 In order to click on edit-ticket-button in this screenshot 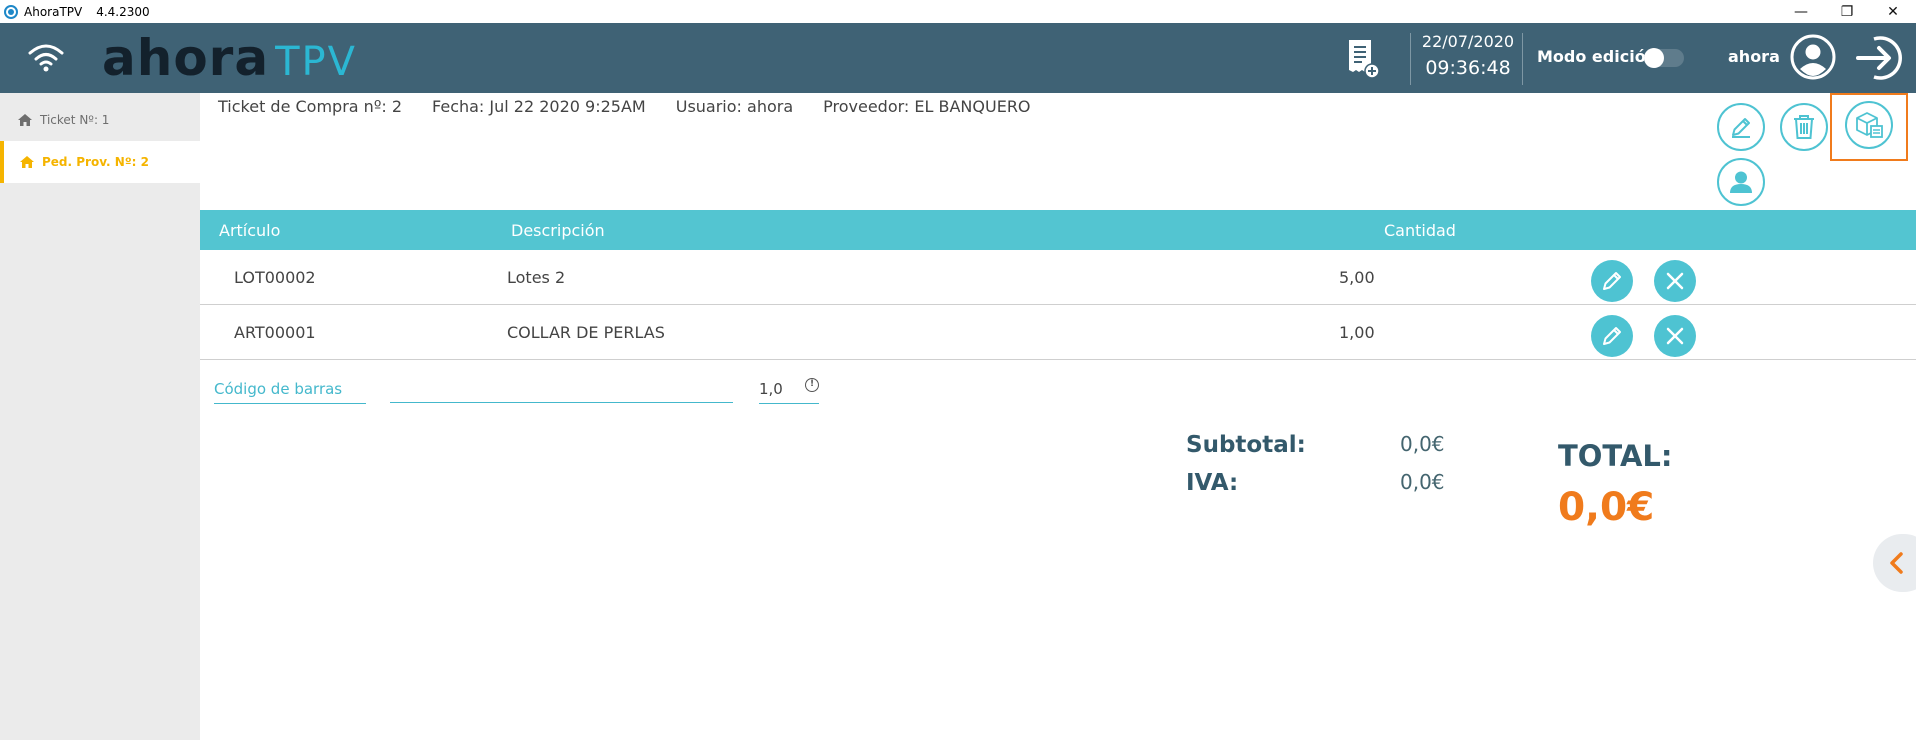, I will do `click(1741, 127)`.